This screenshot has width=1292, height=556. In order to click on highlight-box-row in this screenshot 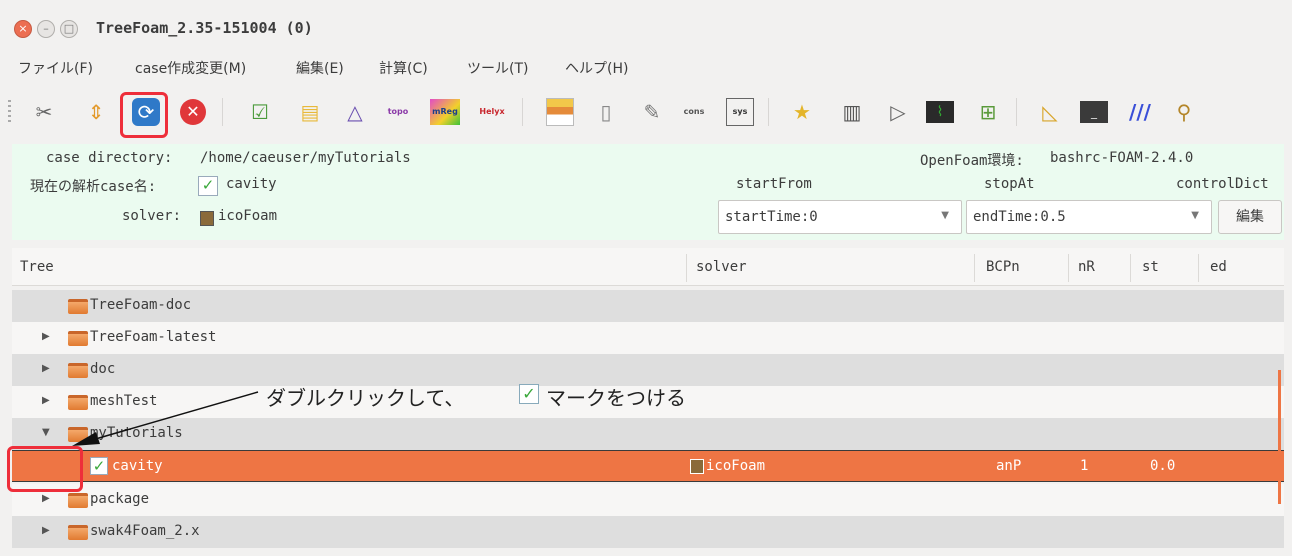, I will do `click(45, 469)`.